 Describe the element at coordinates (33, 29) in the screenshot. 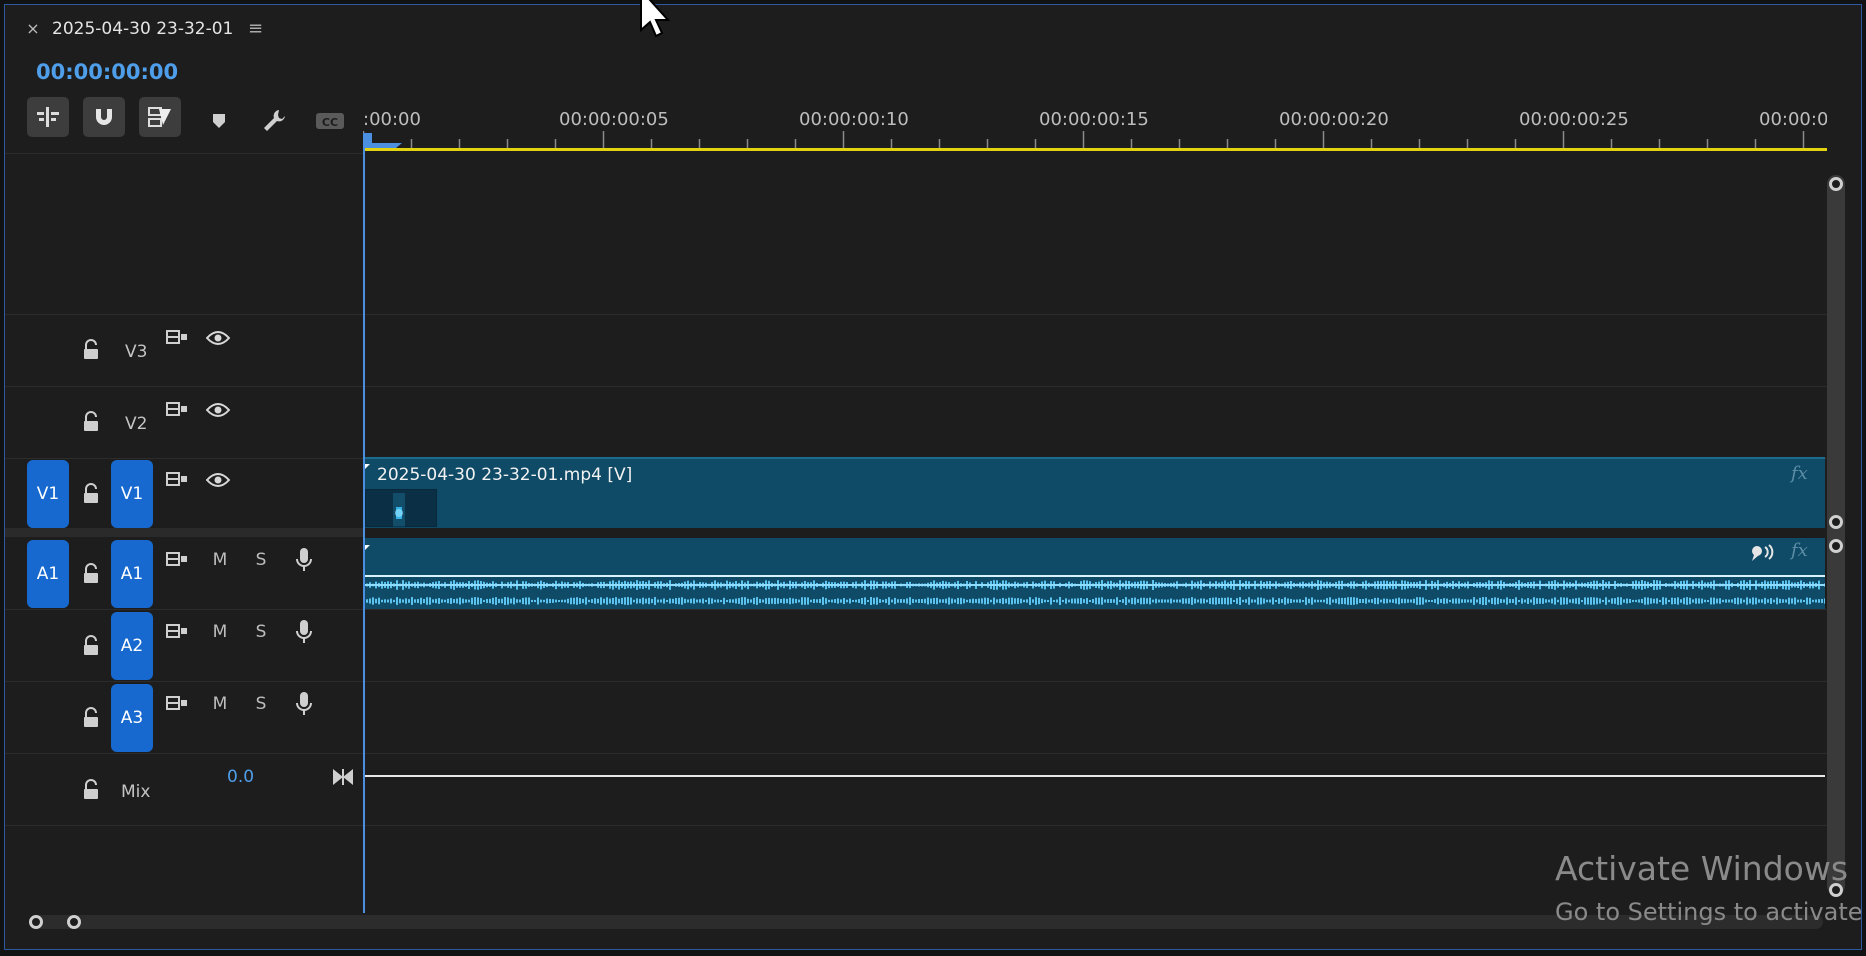

I see `close-tab-button: ×` at that location.